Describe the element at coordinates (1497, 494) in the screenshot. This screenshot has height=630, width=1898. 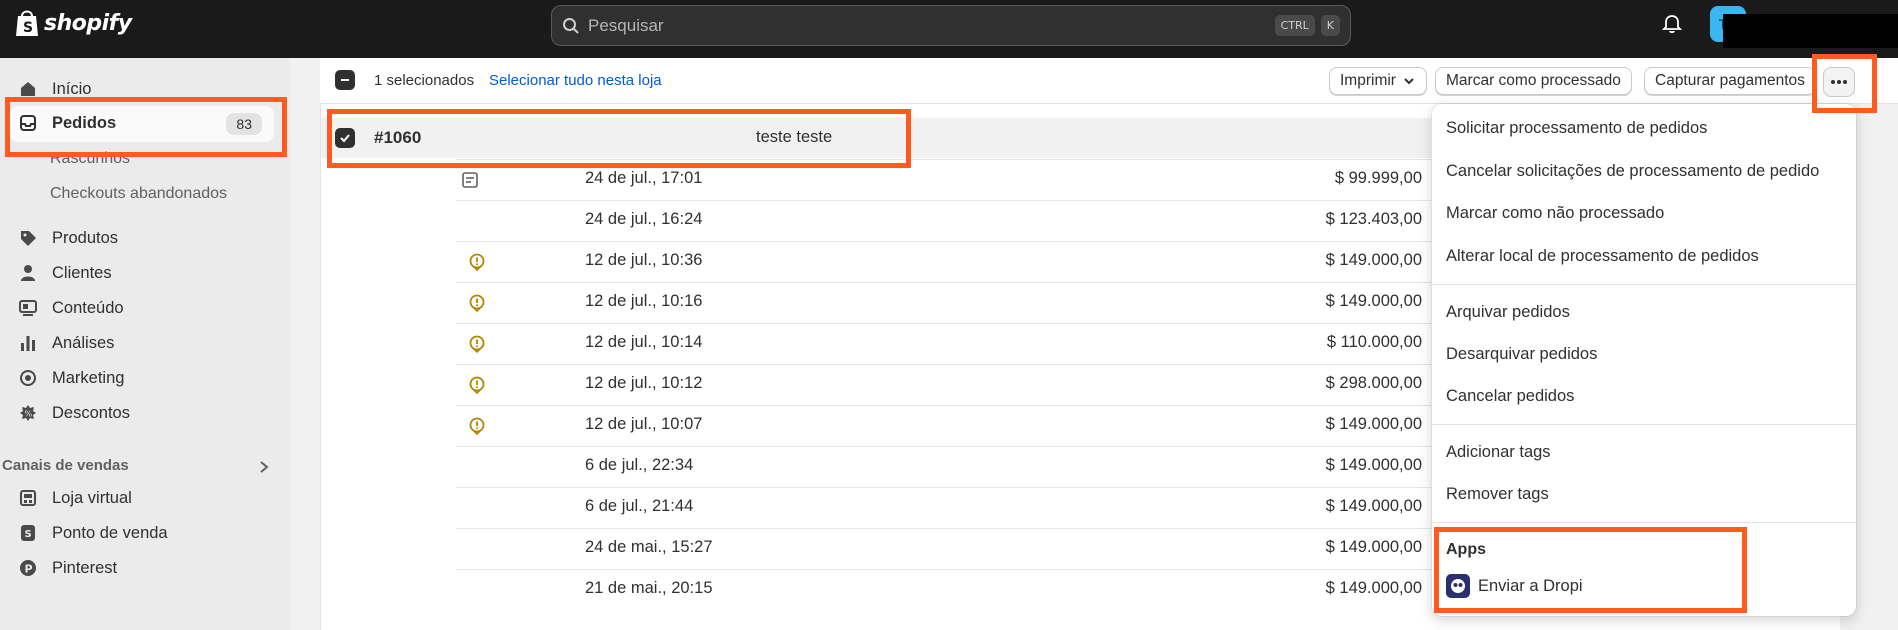
I see `menu-item-remove-tags: Remover tags` at that location.